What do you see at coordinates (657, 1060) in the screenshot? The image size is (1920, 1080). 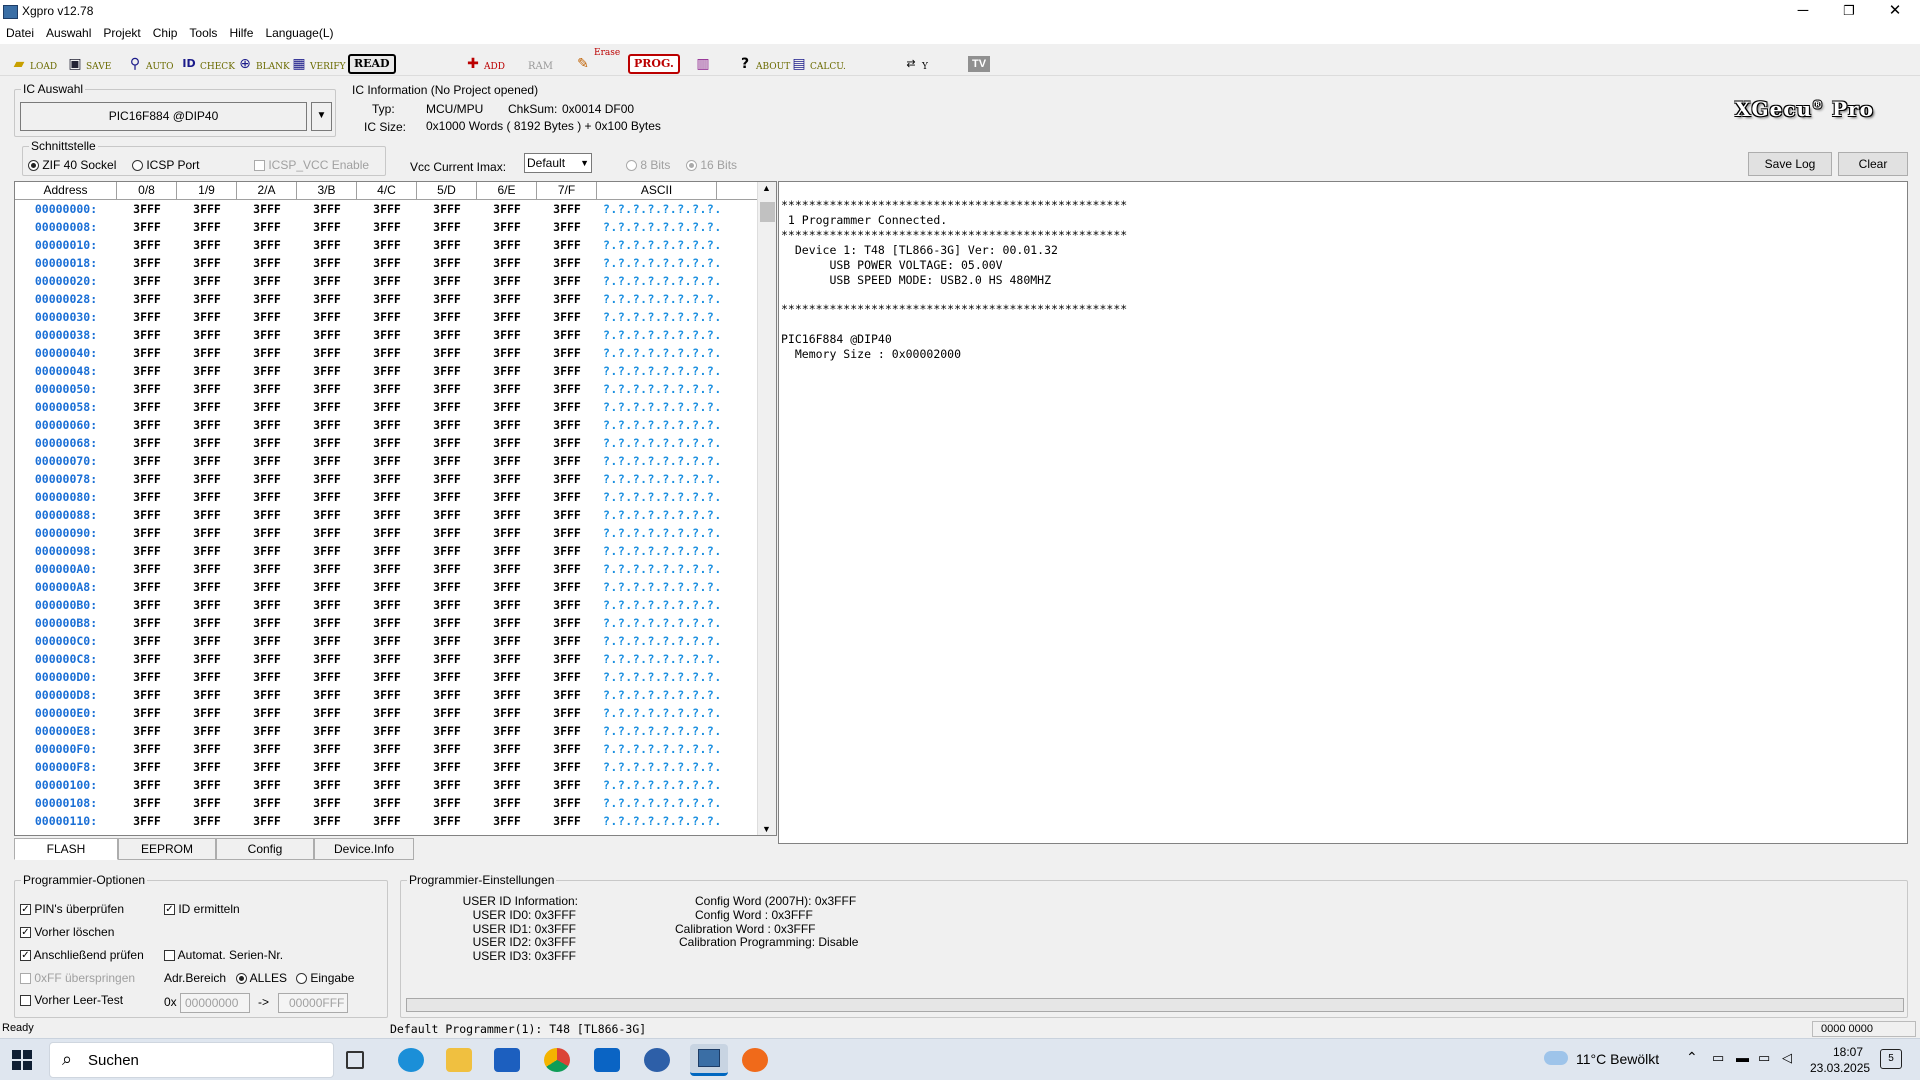 I see `app-icon-blue` at bounding box center [657, 1060].